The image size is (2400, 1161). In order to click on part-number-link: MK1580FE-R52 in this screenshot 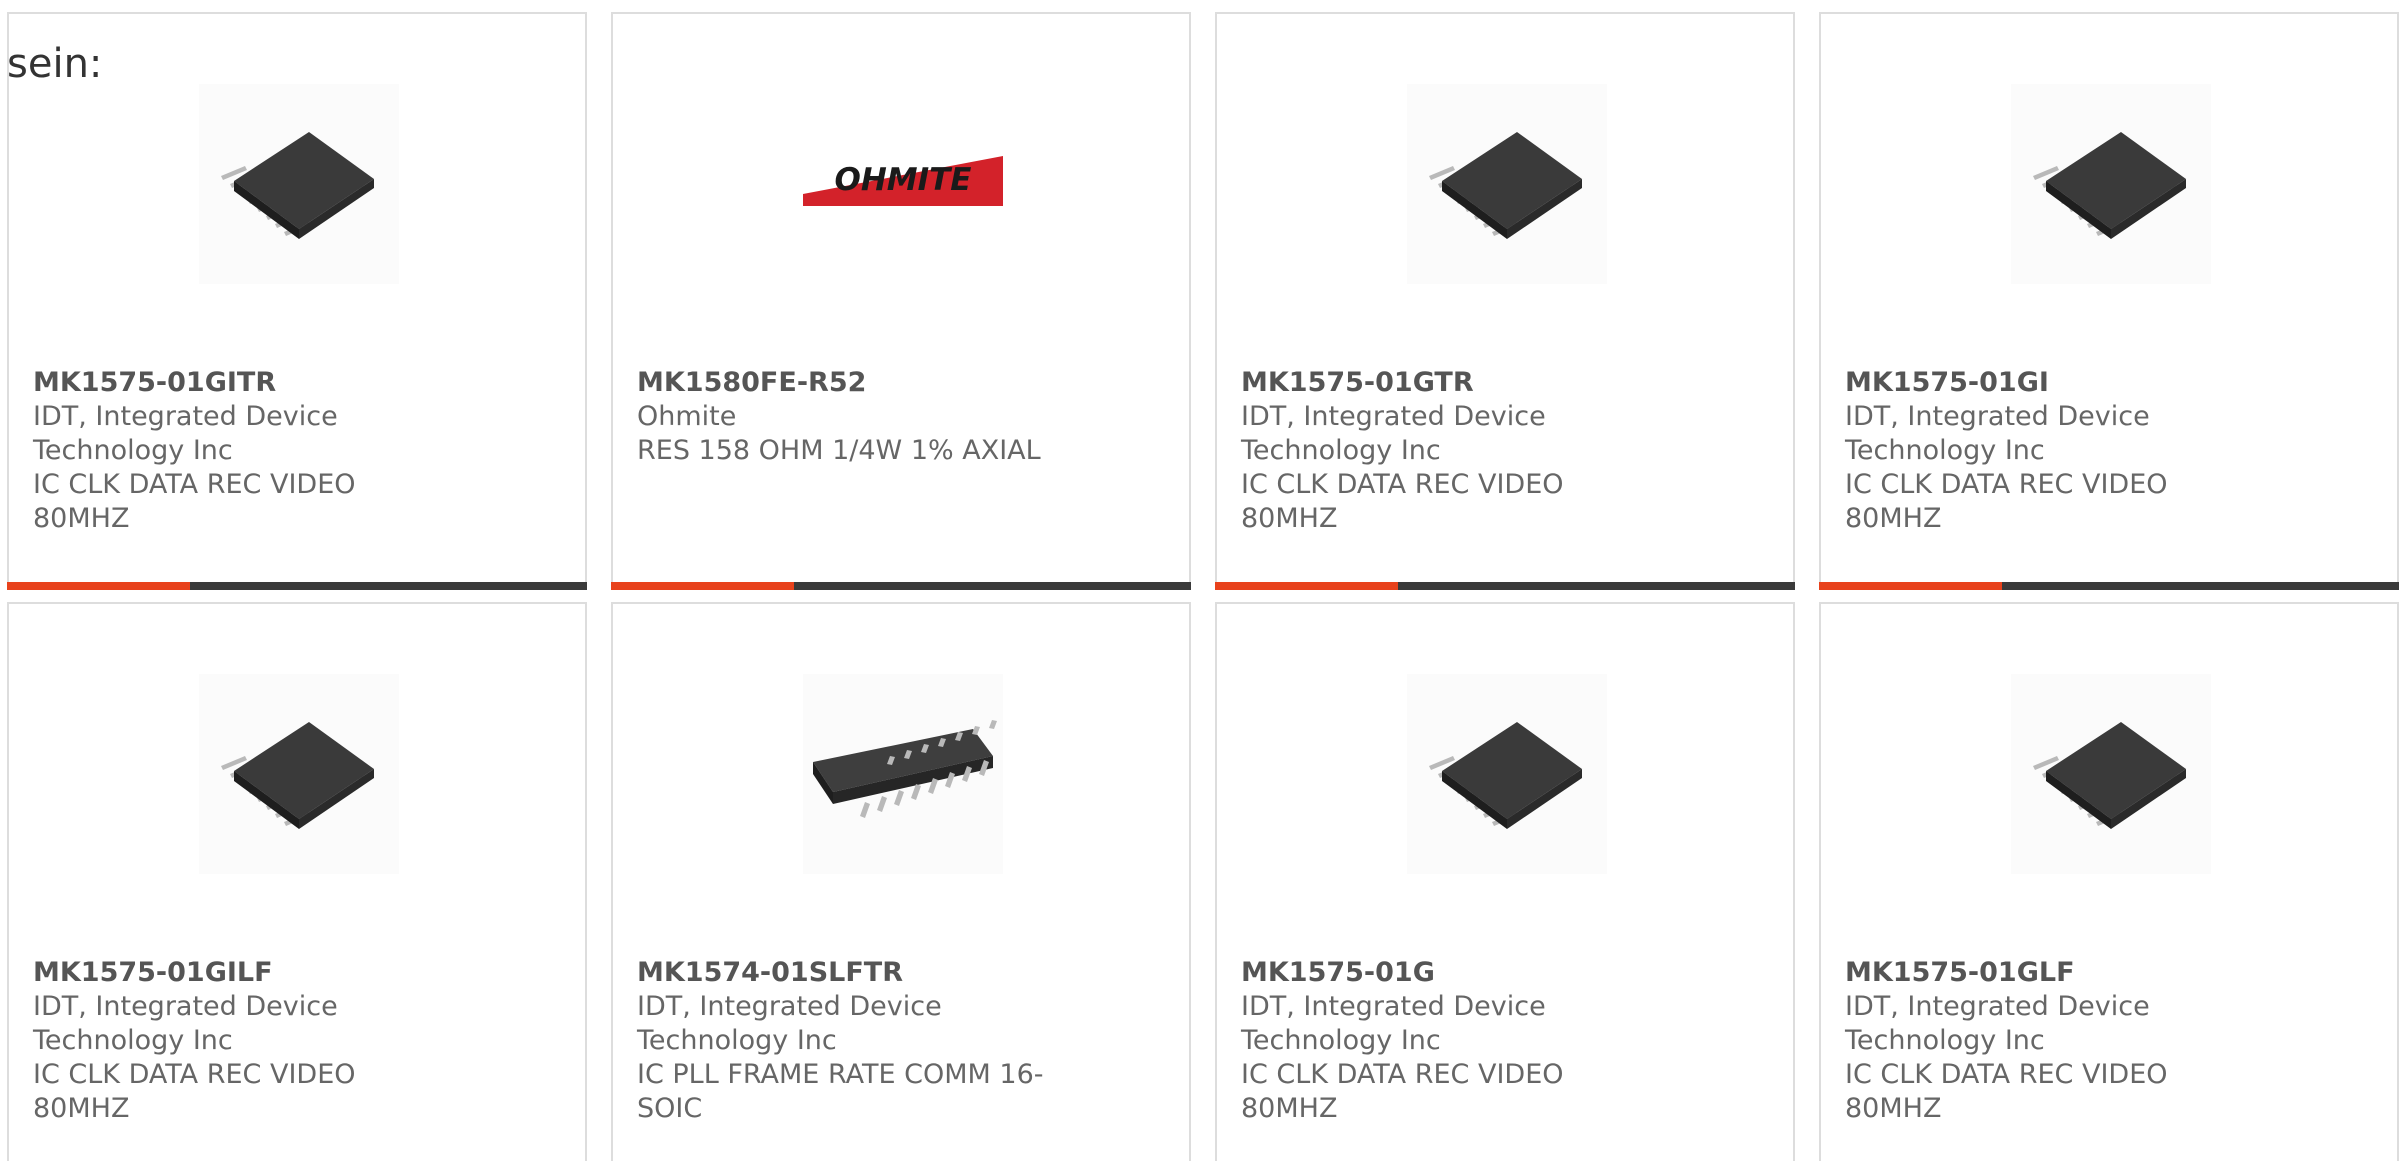, I will do `click(847, 383)`.